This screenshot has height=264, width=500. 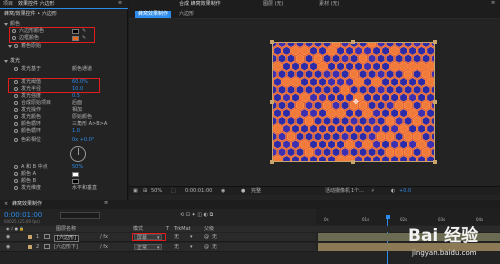 I want to click on camera-icon: ◉, so click(x=223, y=191).